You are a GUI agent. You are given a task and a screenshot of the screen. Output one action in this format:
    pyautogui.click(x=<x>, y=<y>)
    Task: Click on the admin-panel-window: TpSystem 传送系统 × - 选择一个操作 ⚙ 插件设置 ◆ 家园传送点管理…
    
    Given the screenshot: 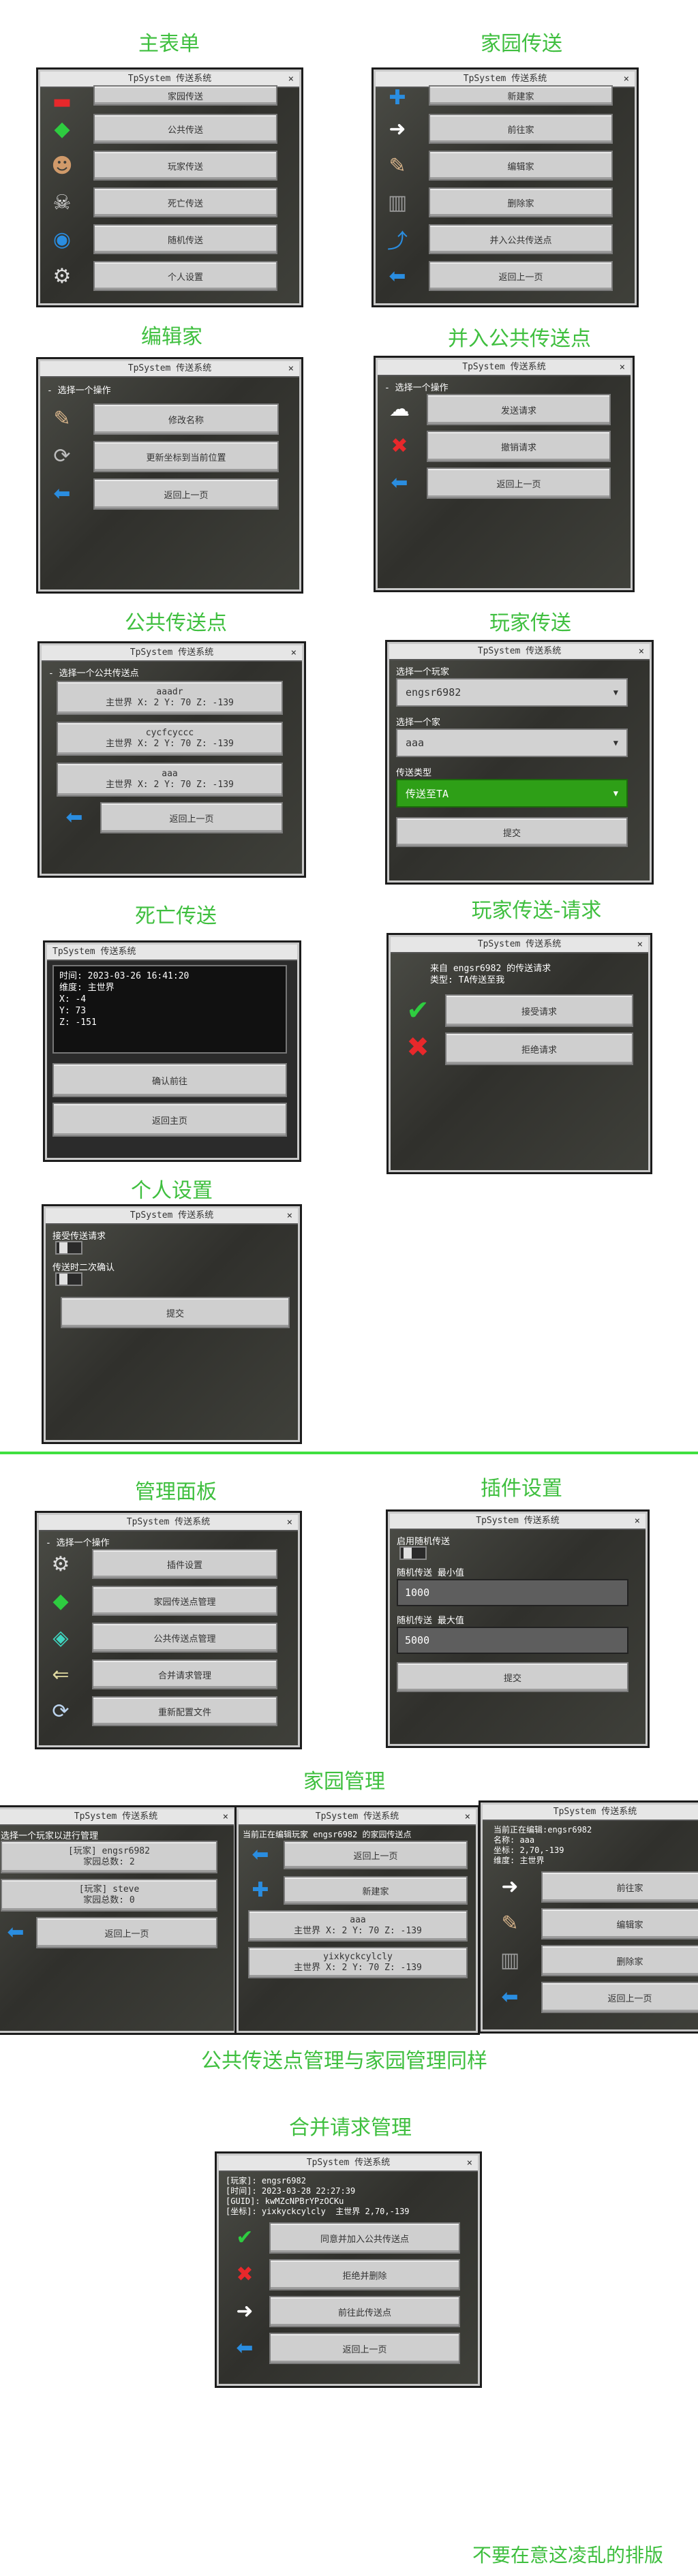 What is the action you would take?
    pyautogui.click(x=168, y=1630)
    